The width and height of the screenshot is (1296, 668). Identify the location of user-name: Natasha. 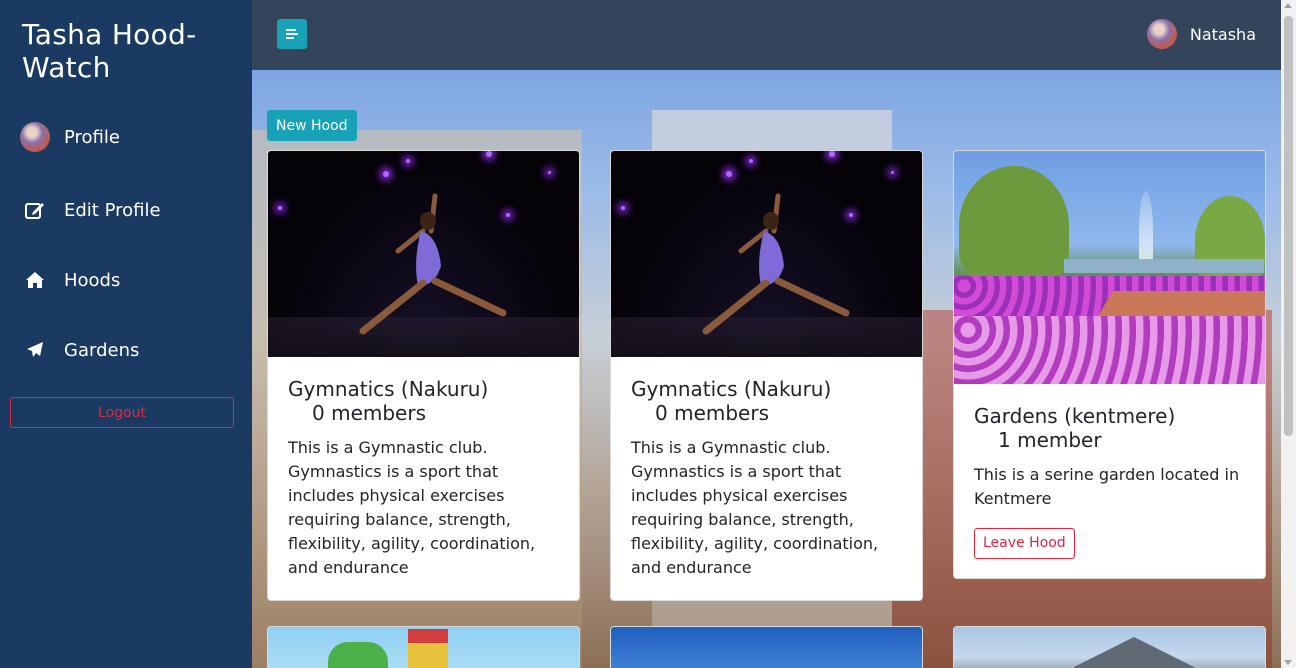
(1222, 34).